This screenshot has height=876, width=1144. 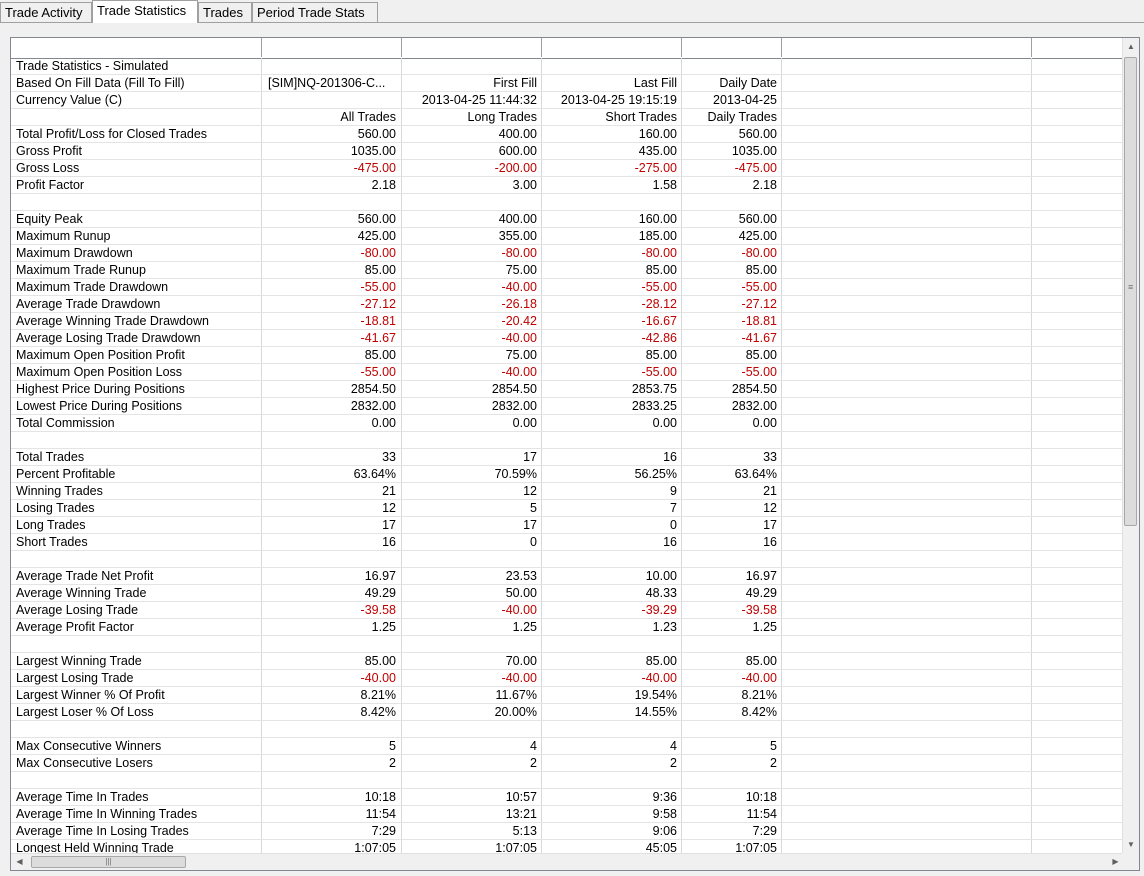 What do you see at coordinates (567, 168) in the screenshot?
I see `table-row: Gross Loss -475.00 -200.00 -275.00 -475.00` at bounding box center [567, 168].